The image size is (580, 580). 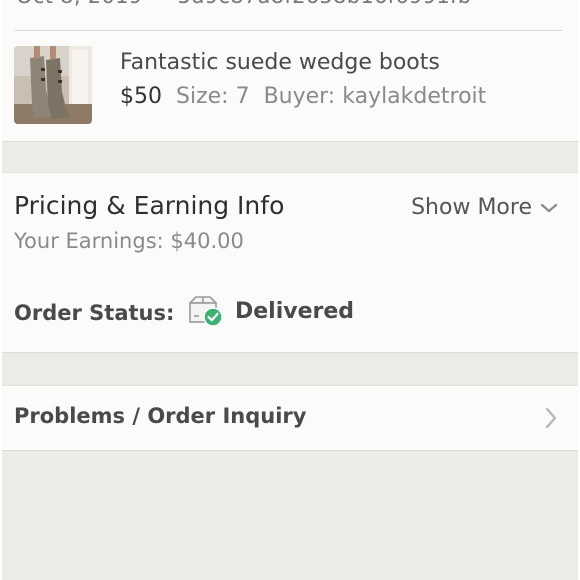 I want to click on pricing-title: Pricing & Earning Info, so click(x=149, y=205).